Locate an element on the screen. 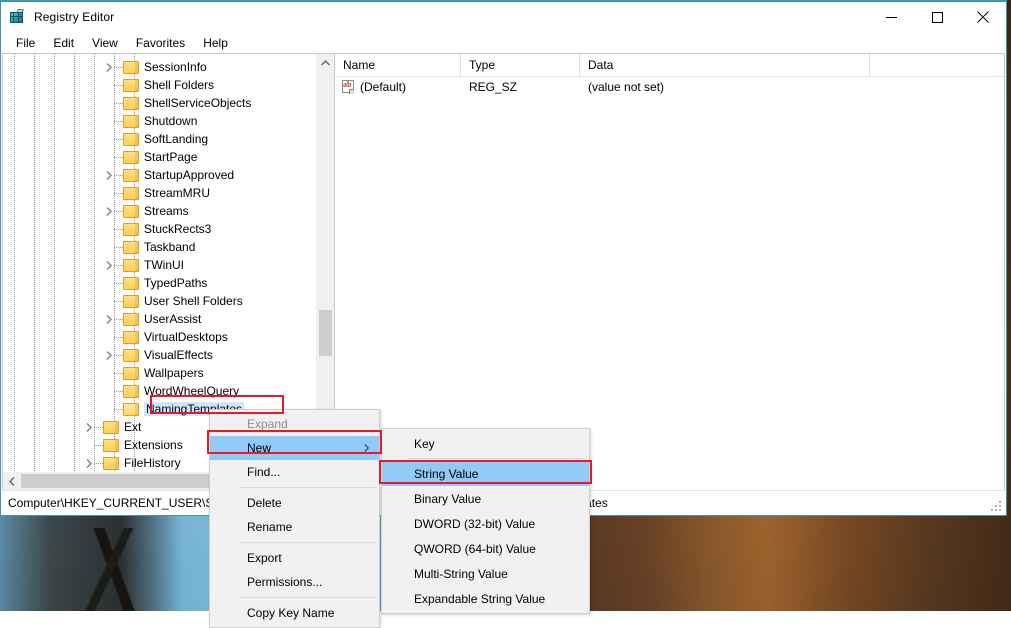  column-header-name: Name is located at coordinates (398, 65).